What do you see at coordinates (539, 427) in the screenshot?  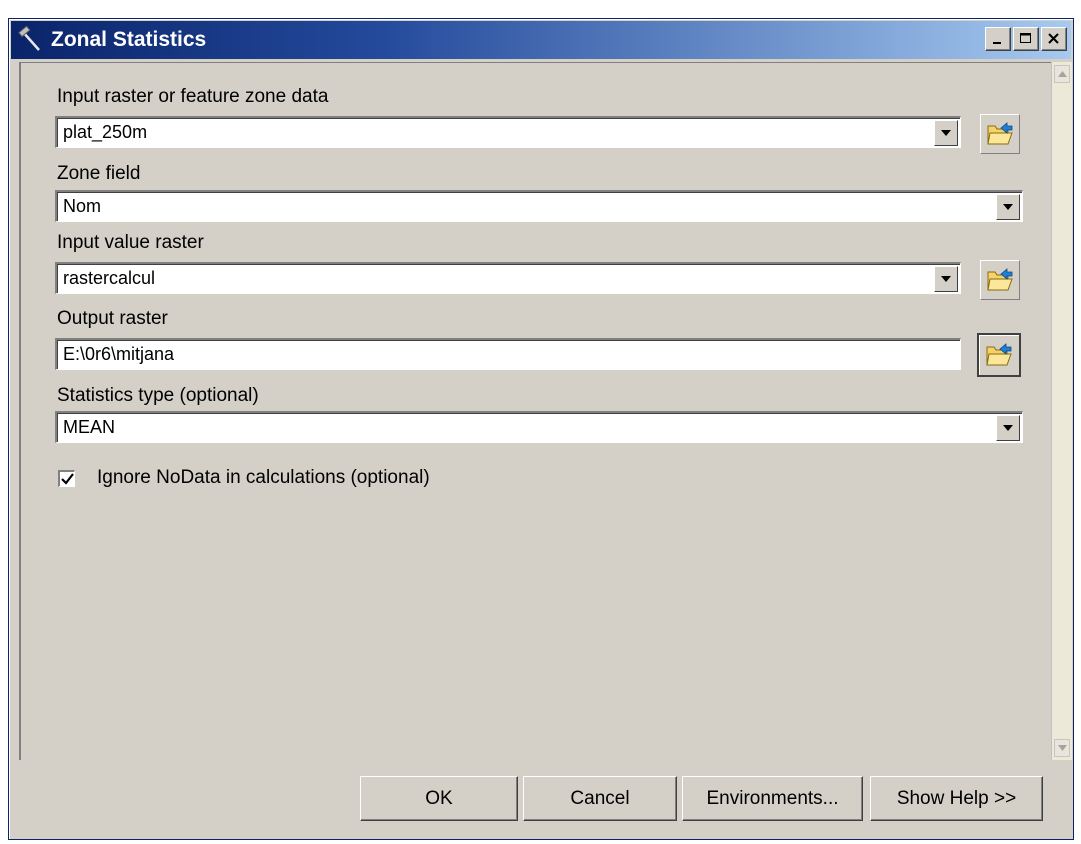 I see `statistics-type-combobox: MEAN` at bounding box center [539, 427].